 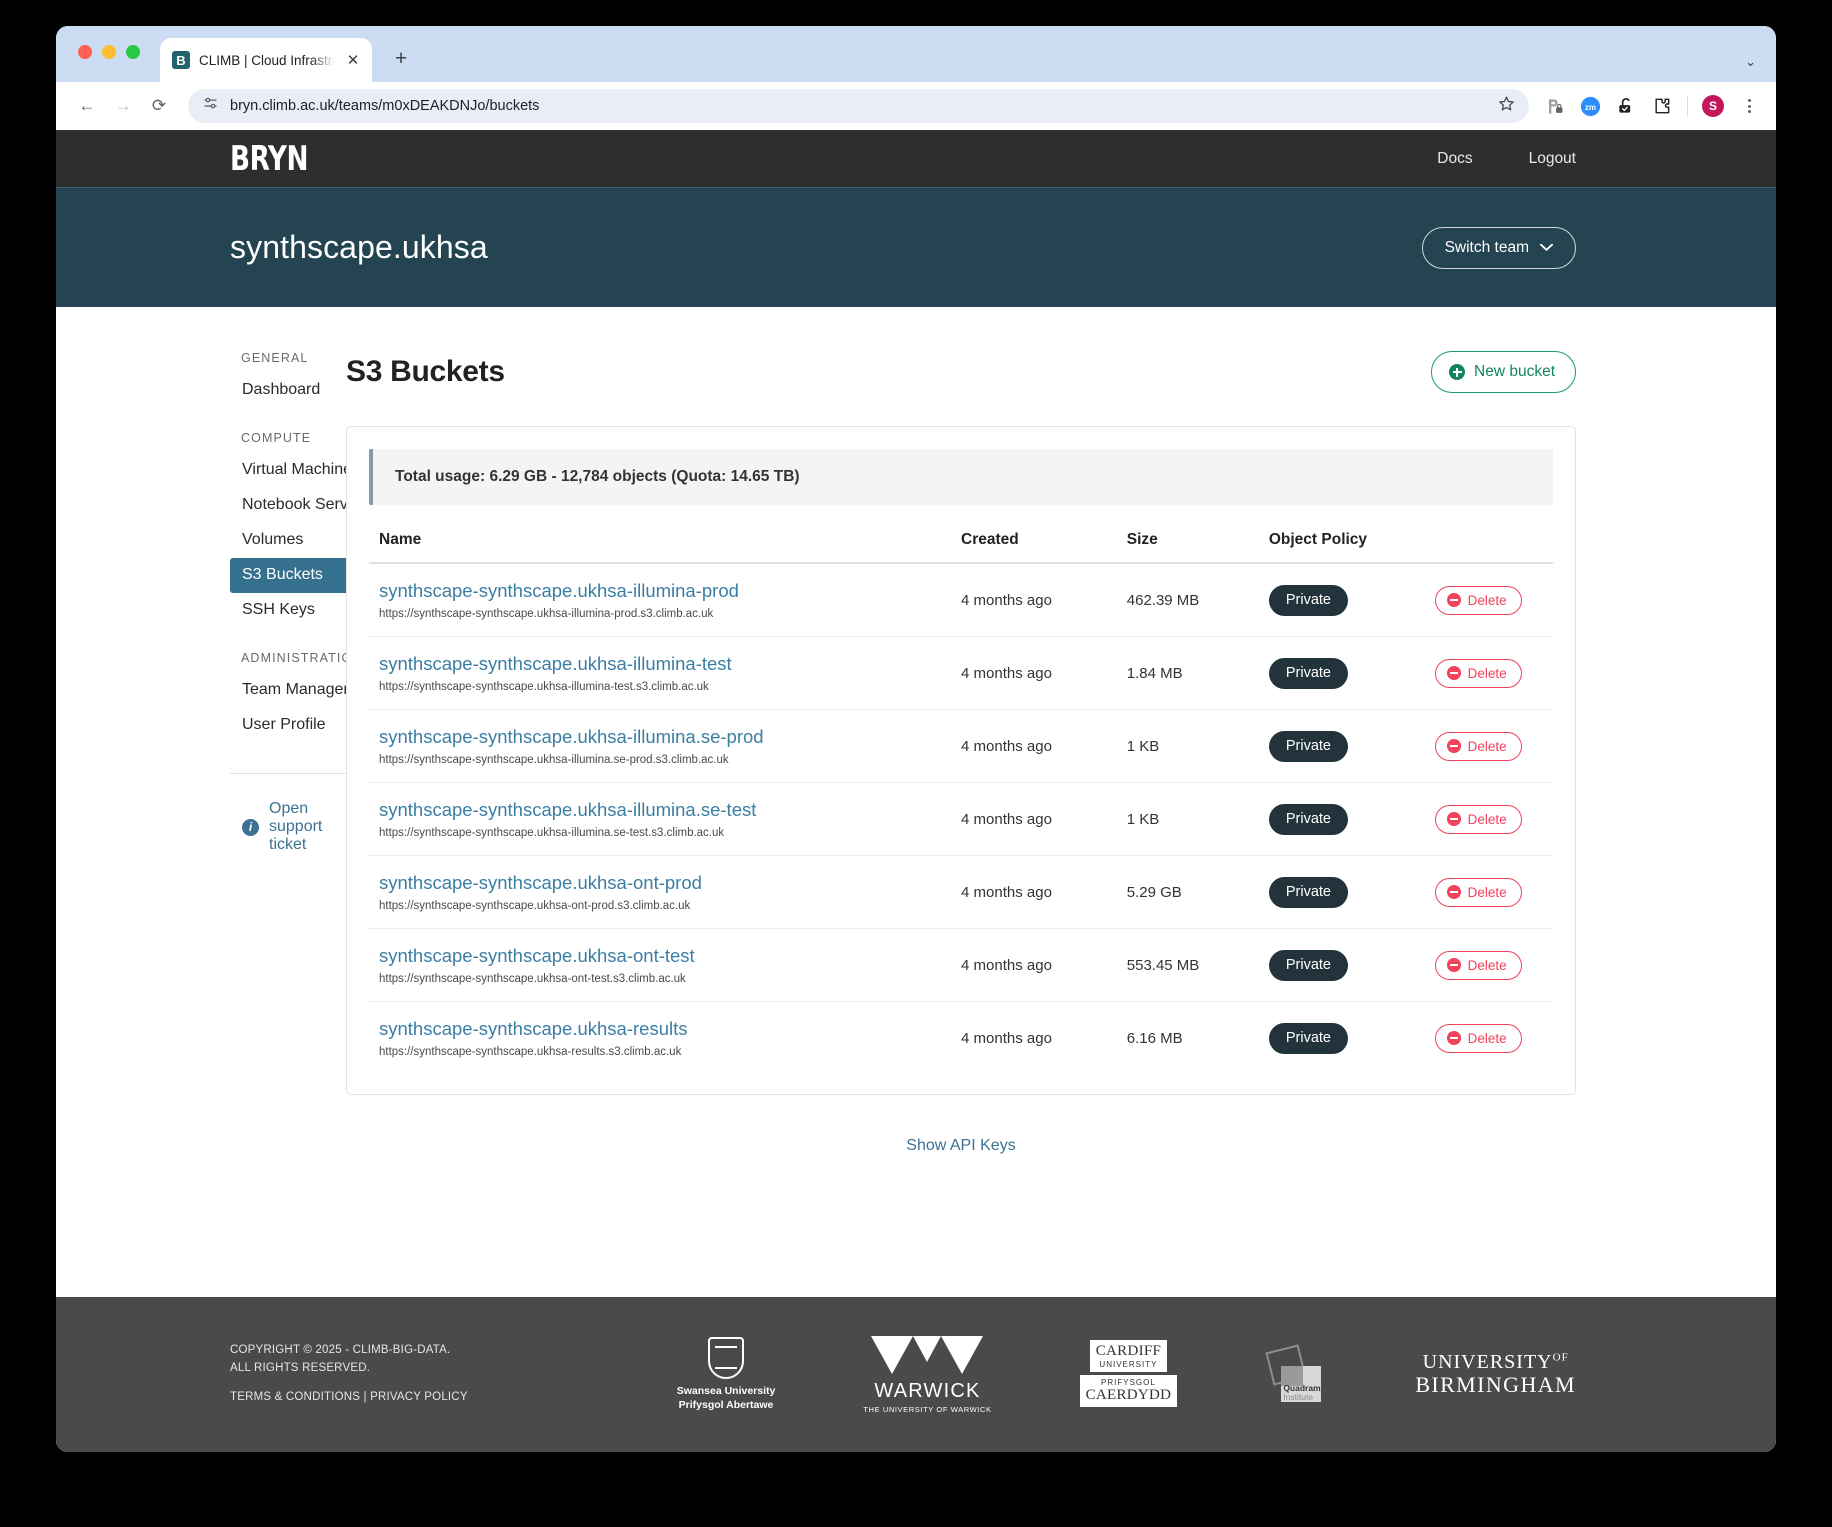 I want to click on new-tab-button: +, so click(x=401, y=59).